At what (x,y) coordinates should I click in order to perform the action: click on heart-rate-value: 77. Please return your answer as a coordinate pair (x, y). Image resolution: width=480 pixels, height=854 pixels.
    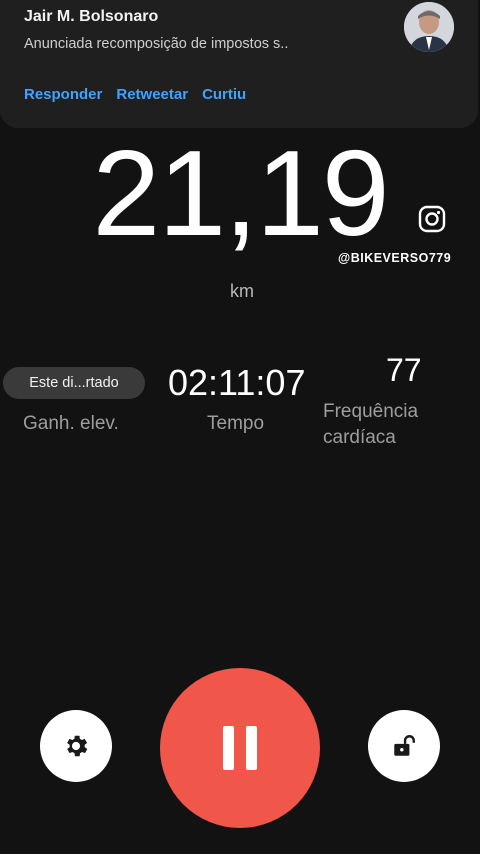
    Looking at the image, I should click on (404, 370).